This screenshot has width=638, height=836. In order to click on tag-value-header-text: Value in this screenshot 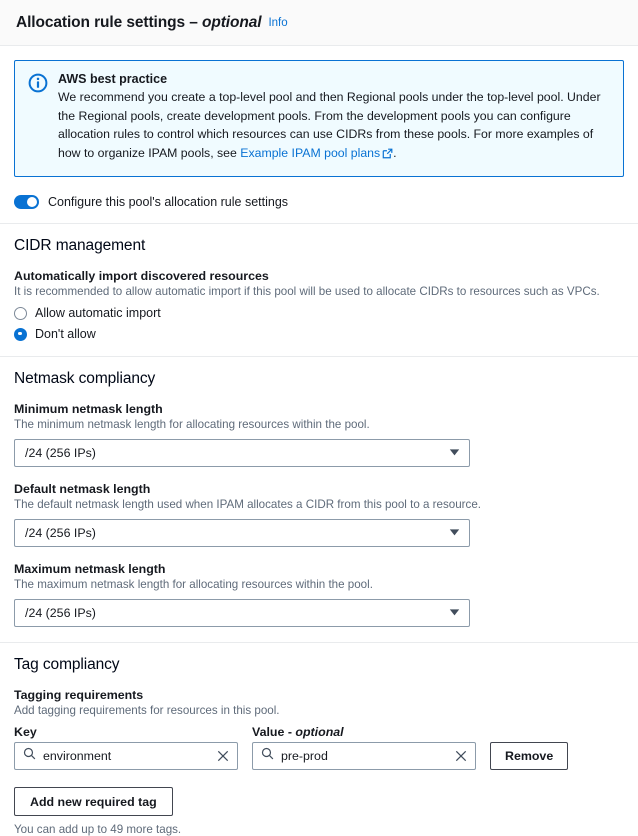, I will do `click(268, 732)`.